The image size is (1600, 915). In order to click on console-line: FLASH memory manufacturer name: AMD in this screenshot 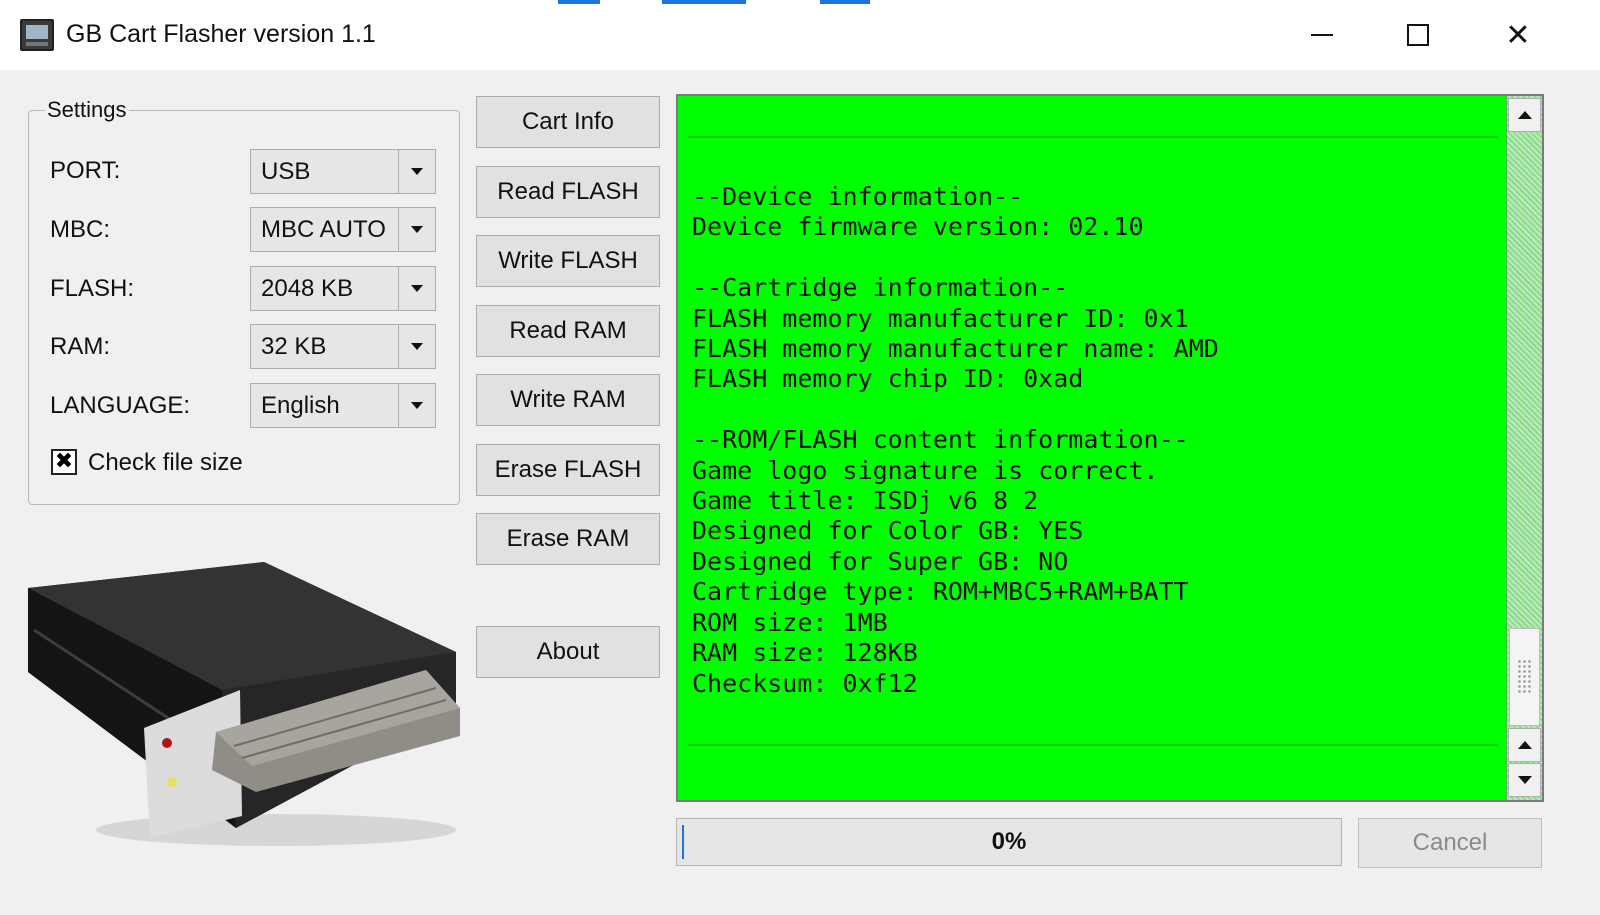, I will do `click(955, 349)`.